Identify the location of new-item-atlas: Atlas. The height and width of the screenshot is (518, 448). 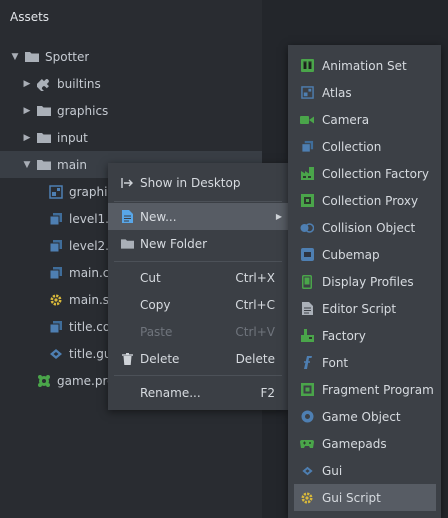
(365, 92).